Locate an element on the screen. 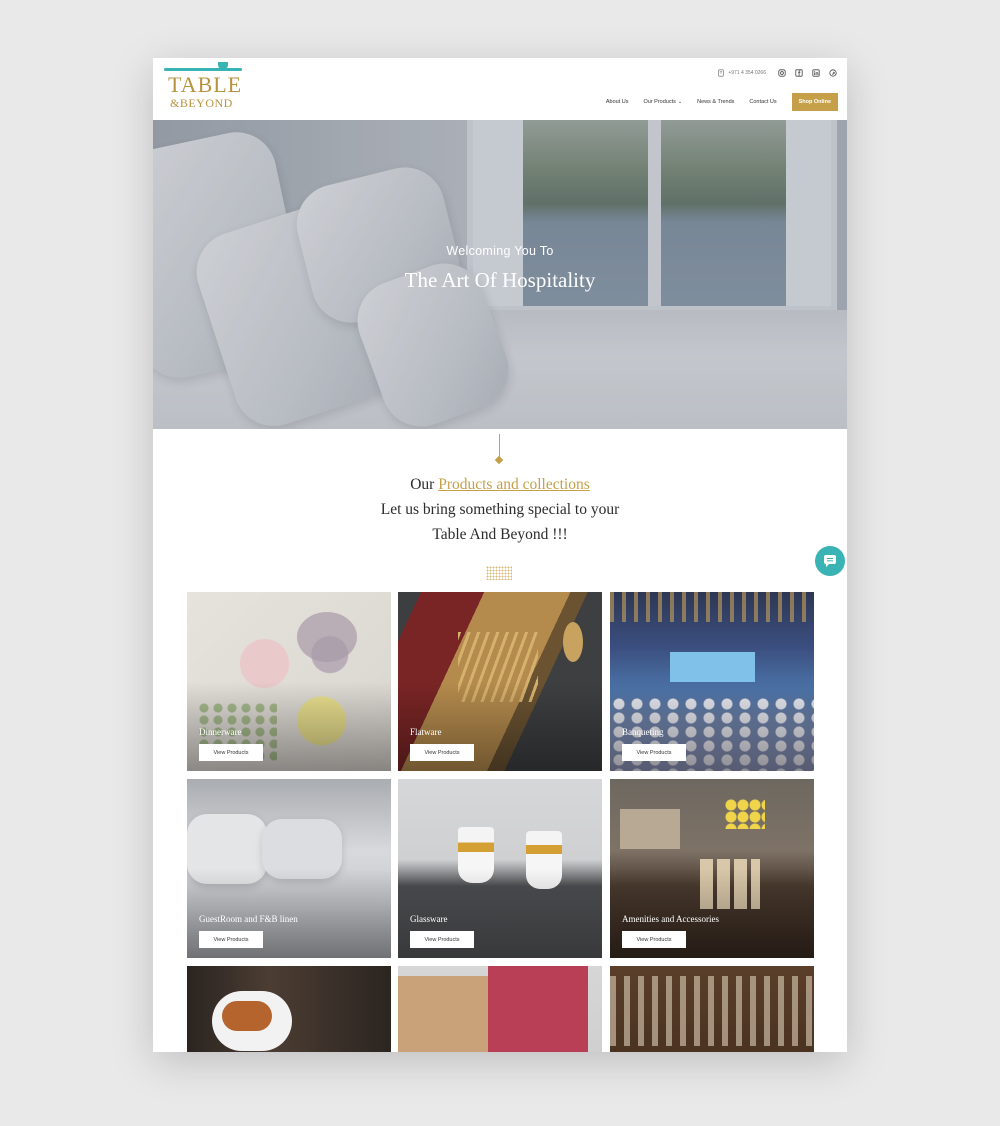 The width and height of the screenshot is (1000, 1126). logo-table-bar is located at coordinates (203, 69).